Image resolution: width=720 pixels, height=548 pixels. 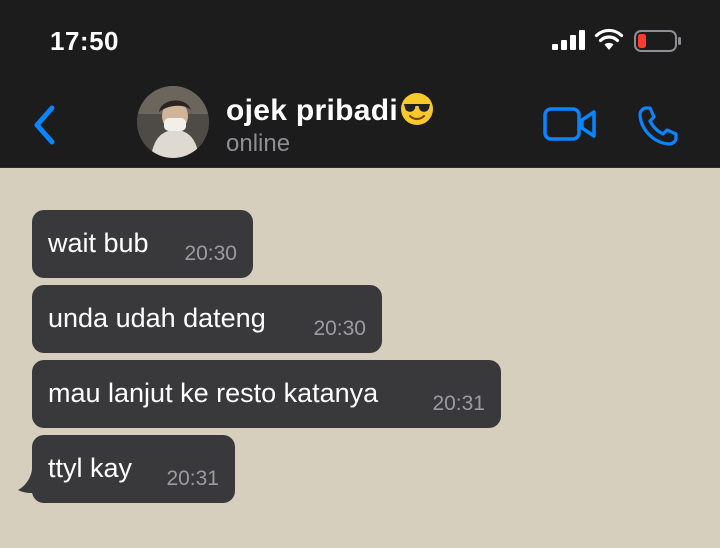 I want to click on contact-avatar, so click(x=173, y=122).